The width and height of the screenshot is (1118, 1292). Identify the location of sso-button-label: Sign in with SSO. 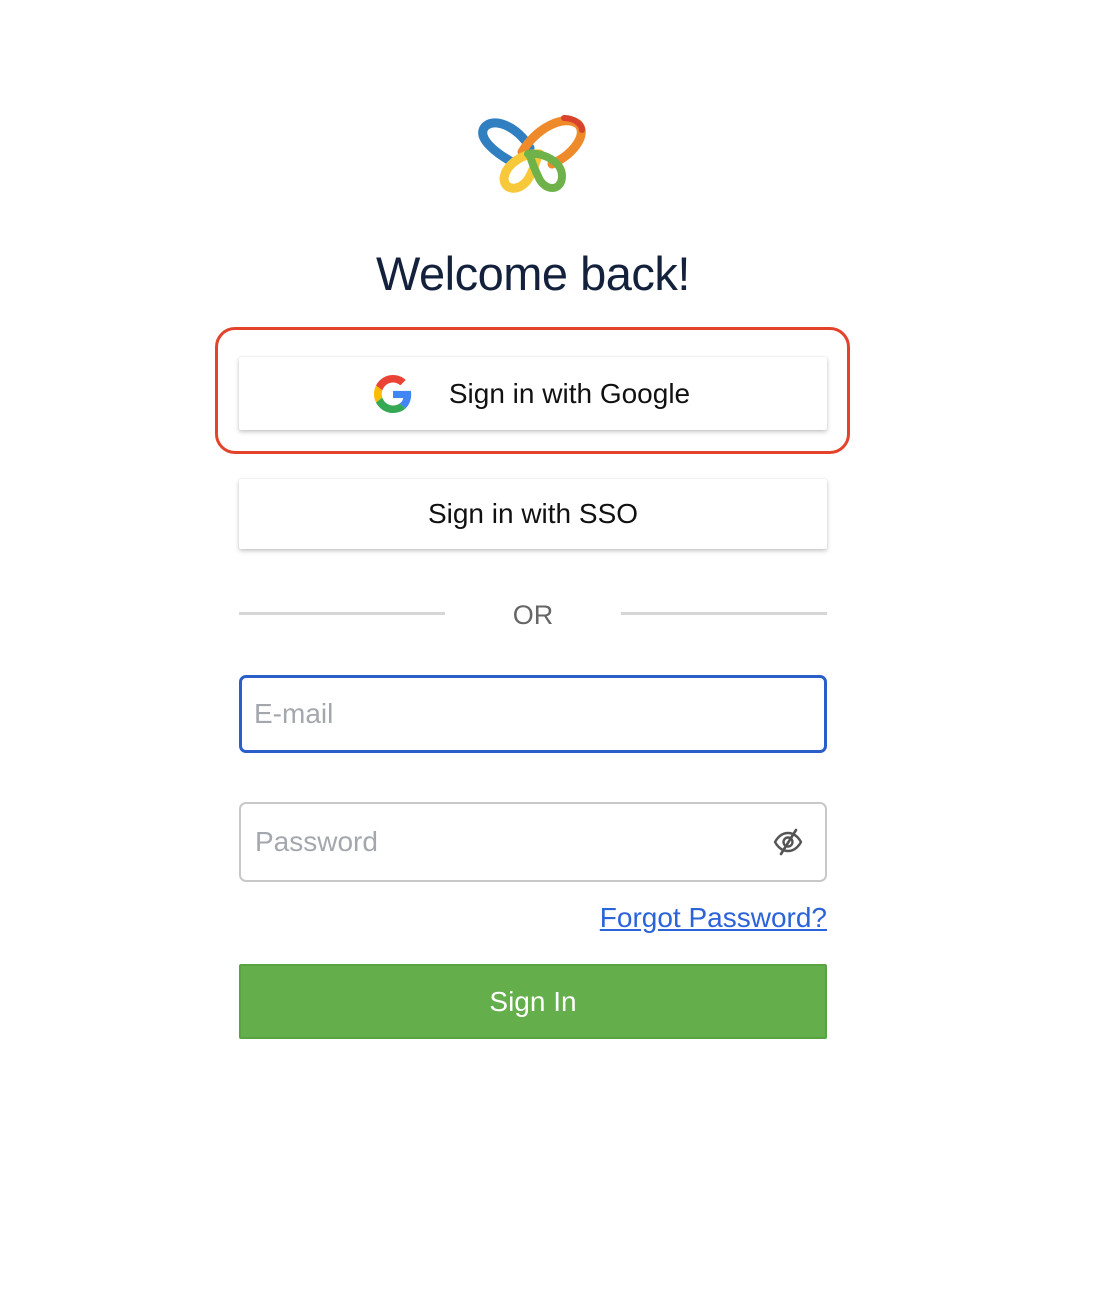
(533, 513).